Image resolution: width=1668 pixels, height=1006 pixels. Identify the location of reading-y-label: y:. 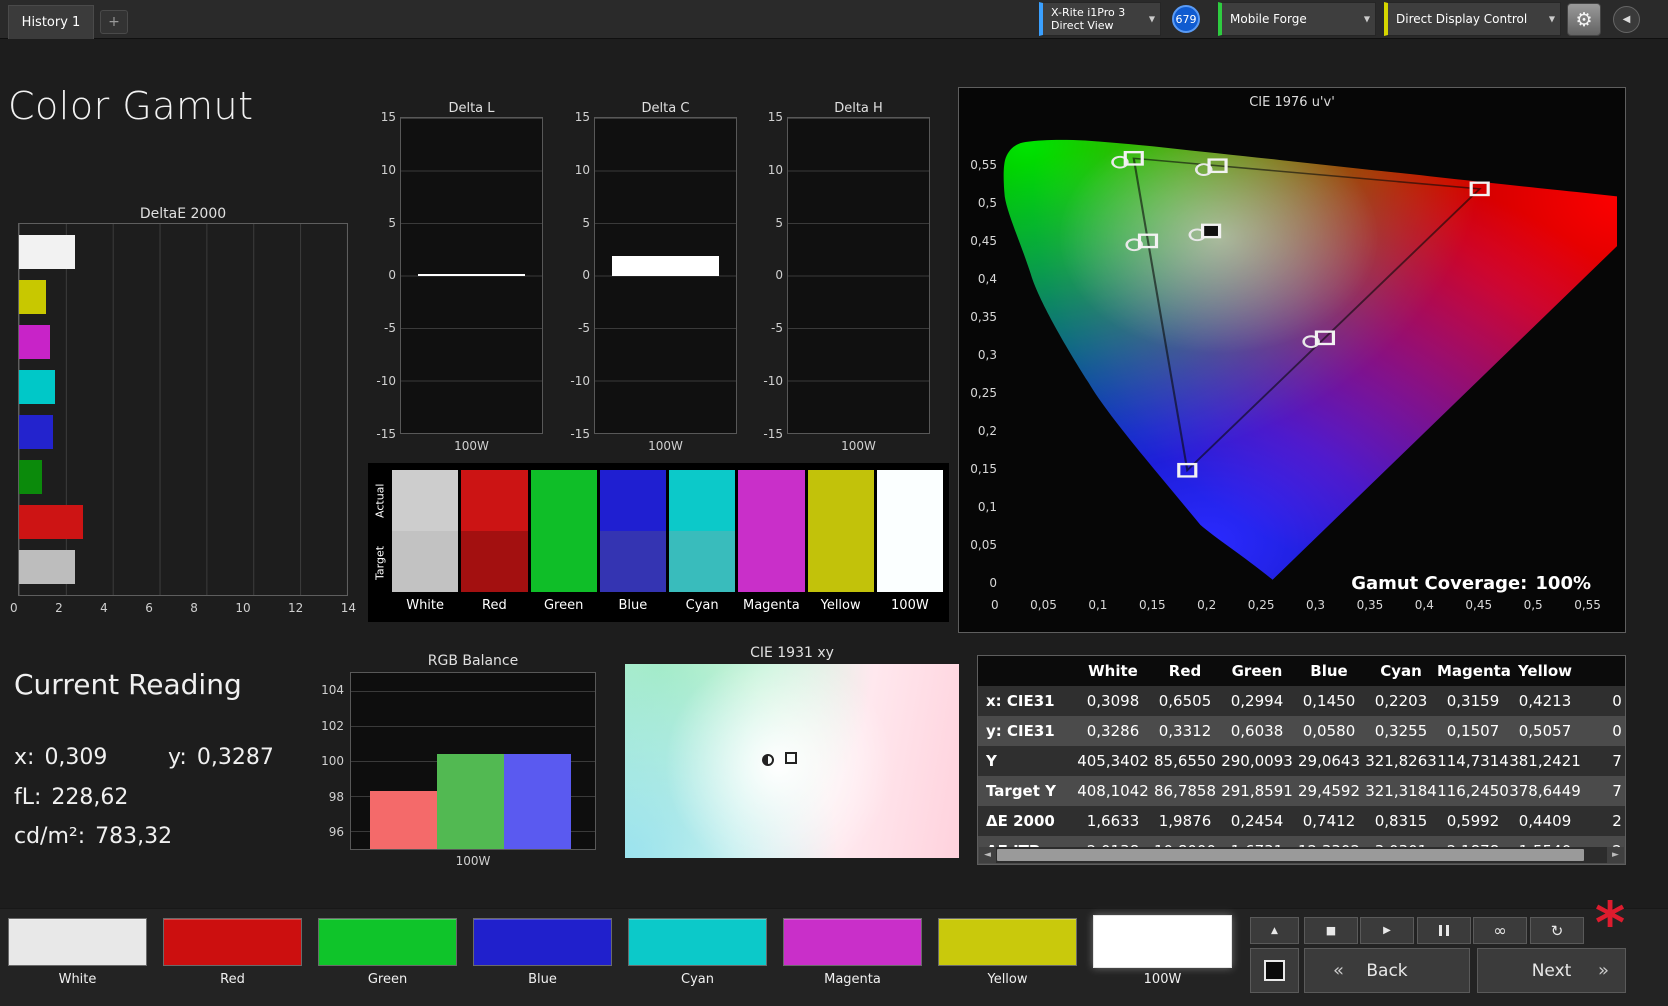
(177, 757).